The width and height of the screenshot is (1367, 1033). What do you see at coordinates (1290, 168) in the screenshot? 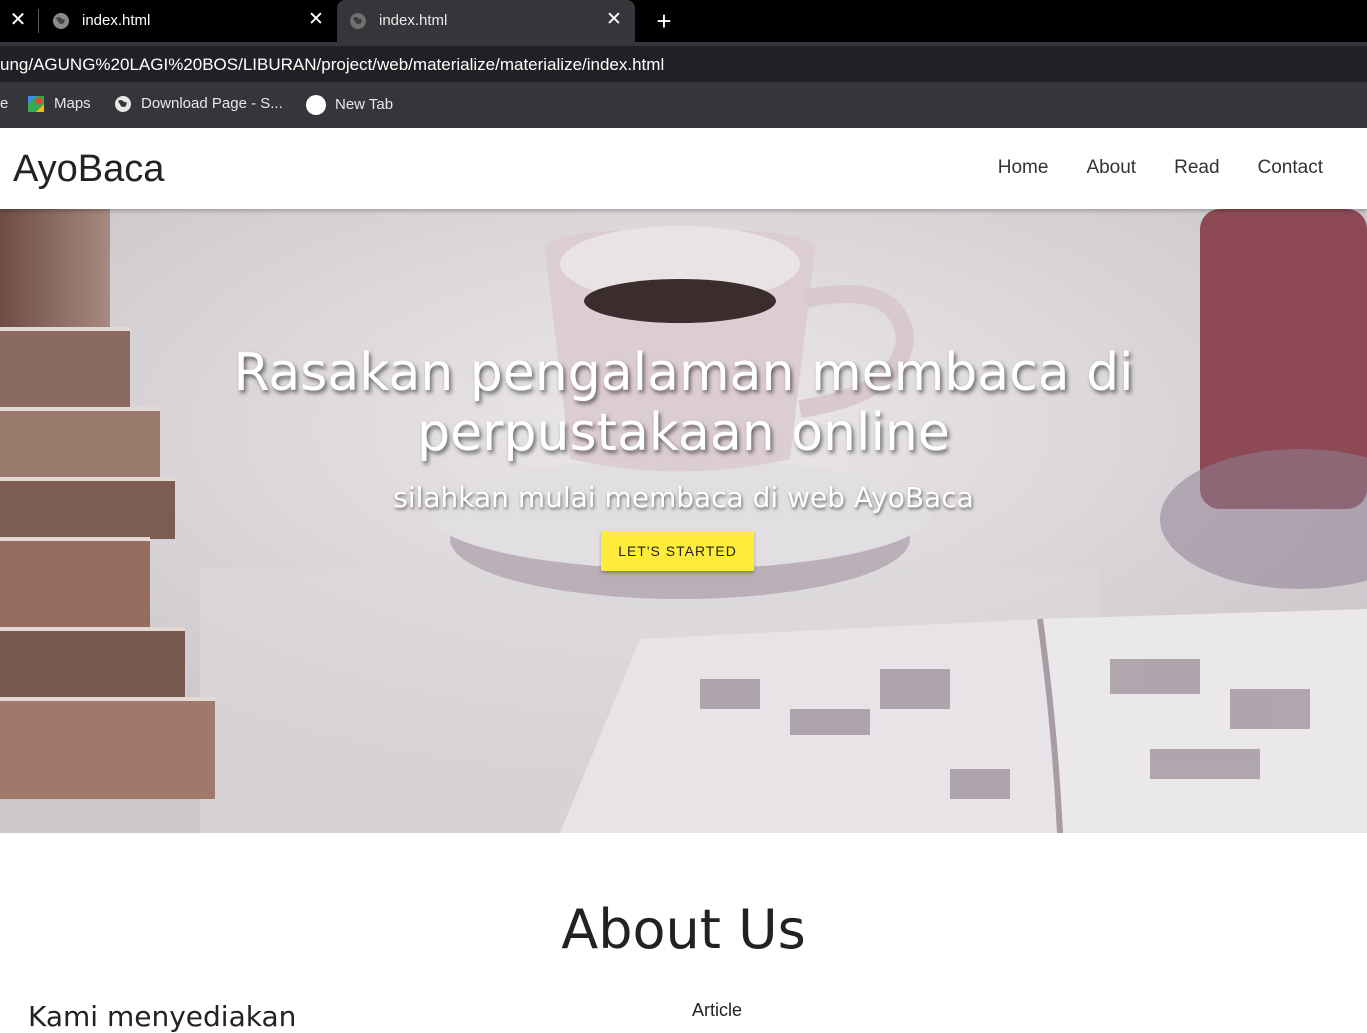
I see `nav-link-contact: Contact` at bounding box center [1290, 168].